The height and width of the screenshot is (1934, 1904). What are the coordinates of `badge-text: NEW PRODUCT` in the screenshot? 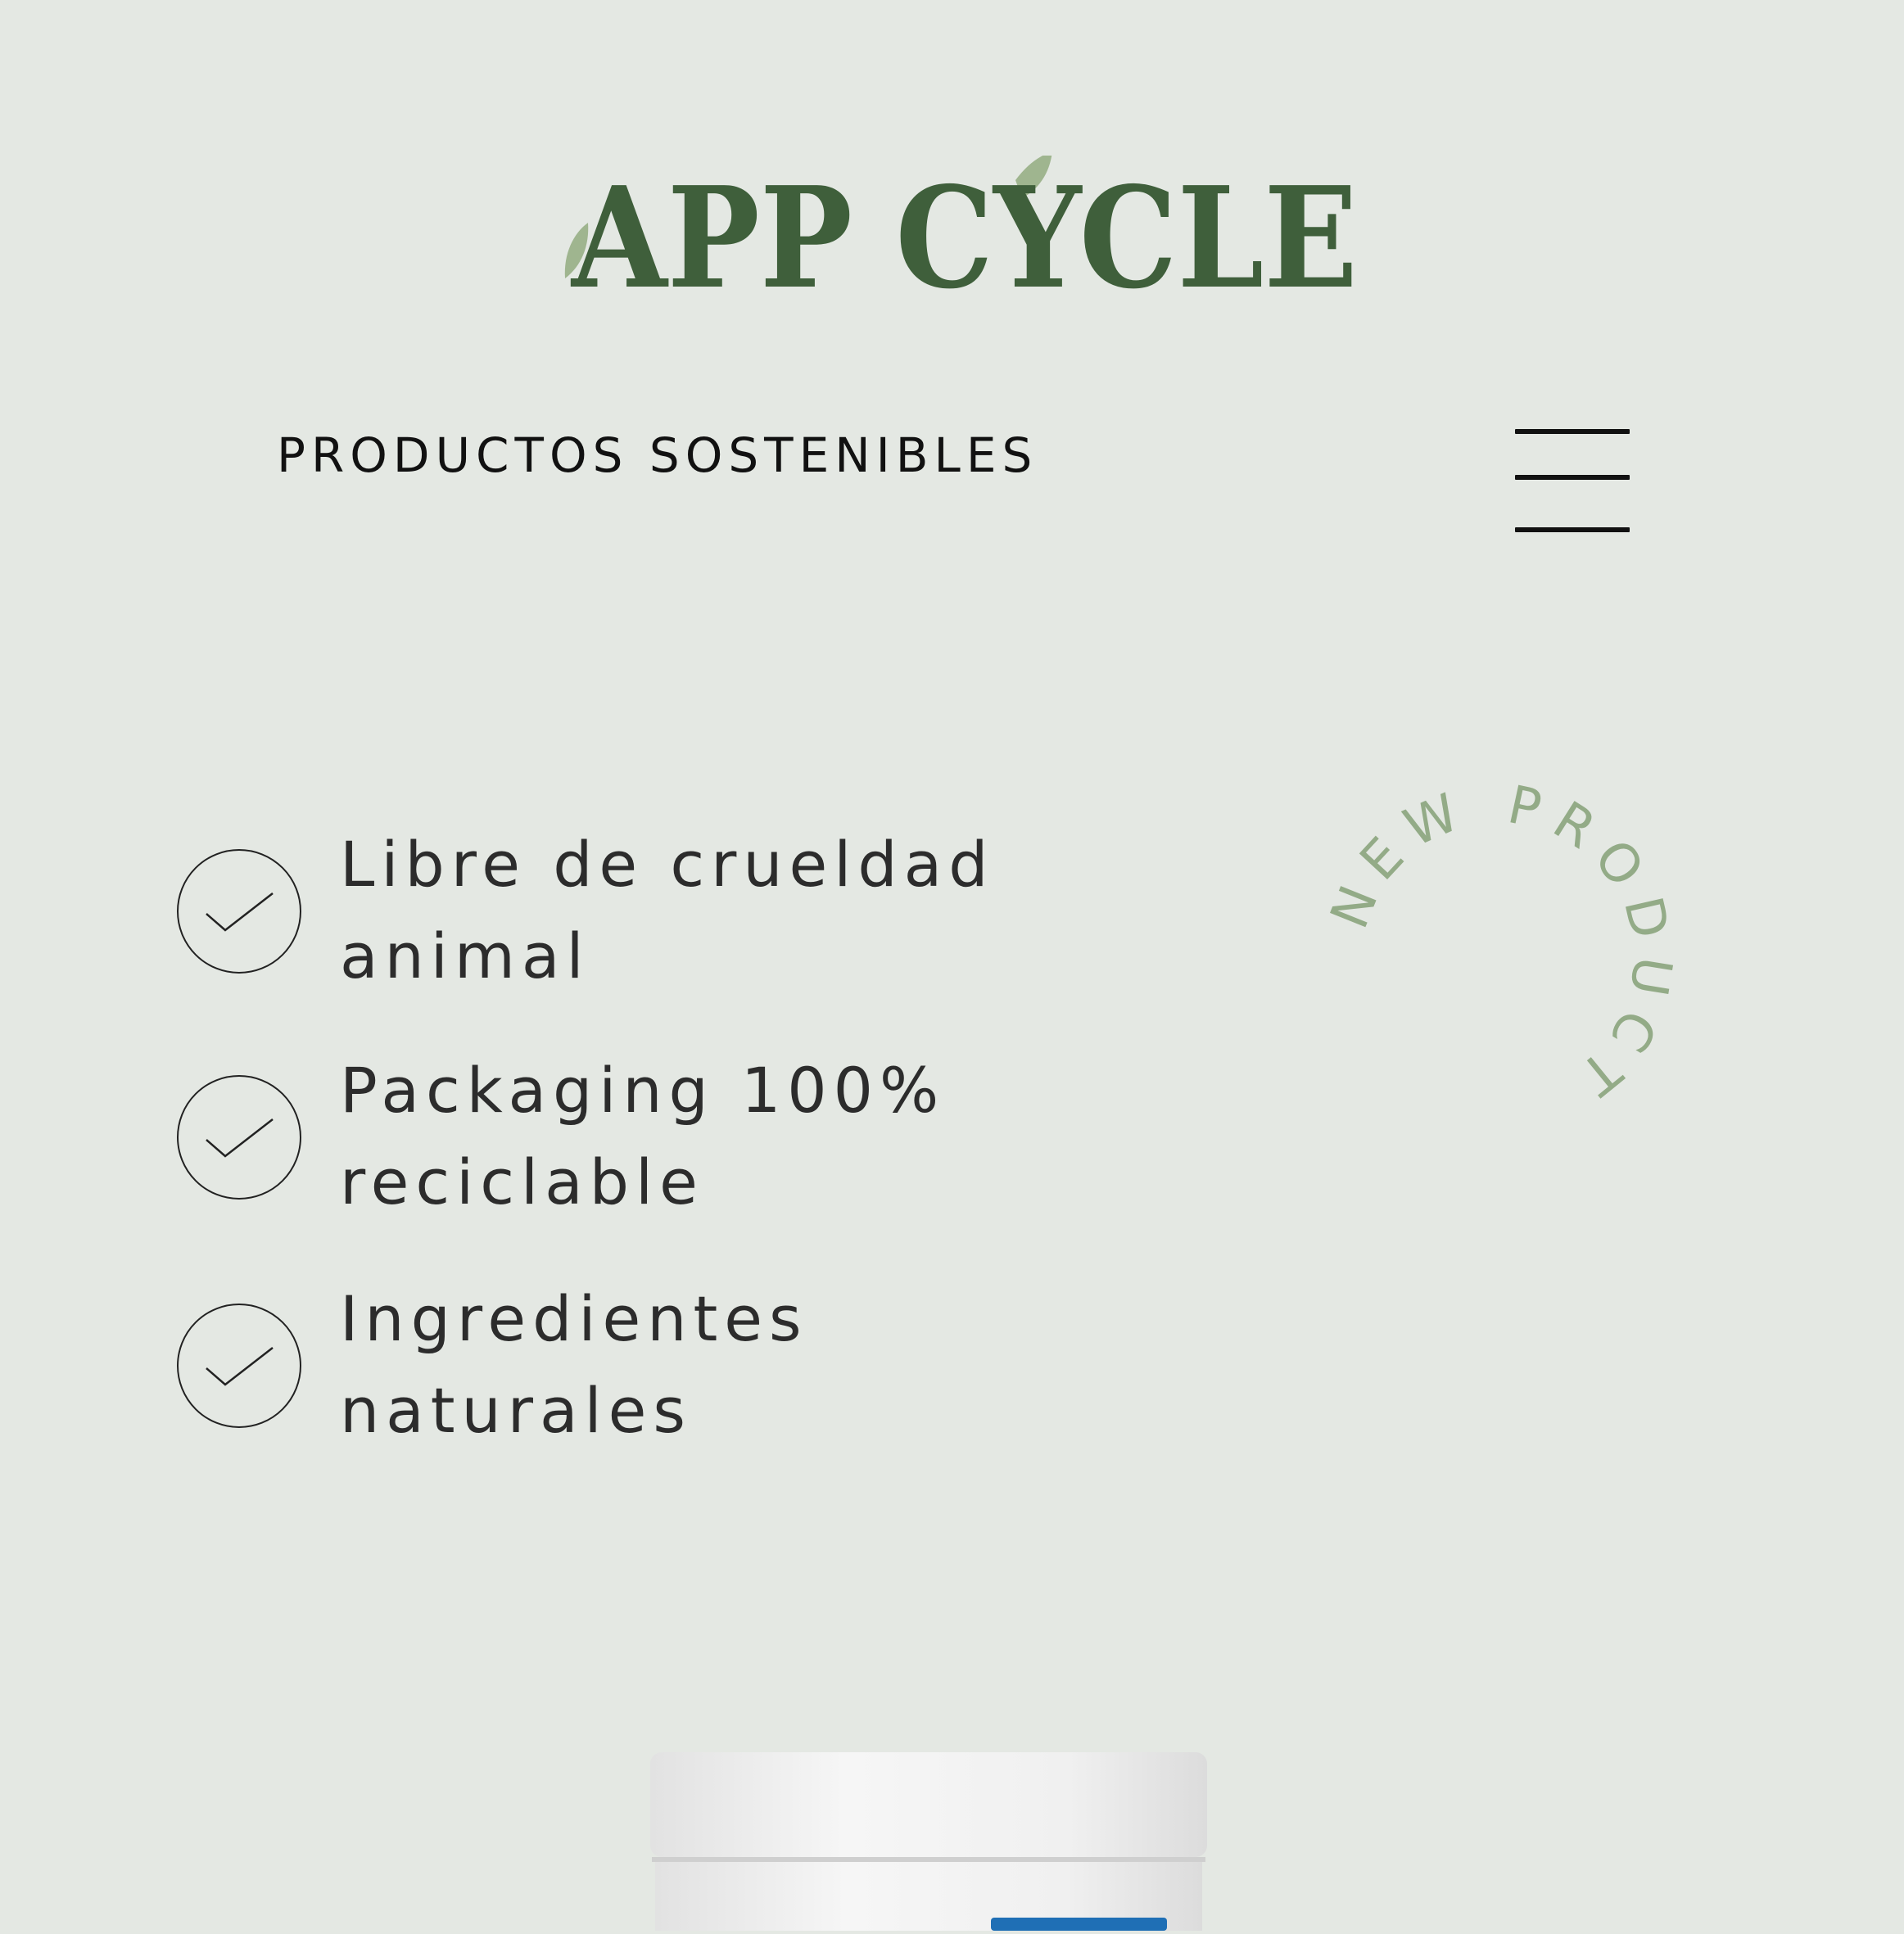 It's located at (1495, 944).